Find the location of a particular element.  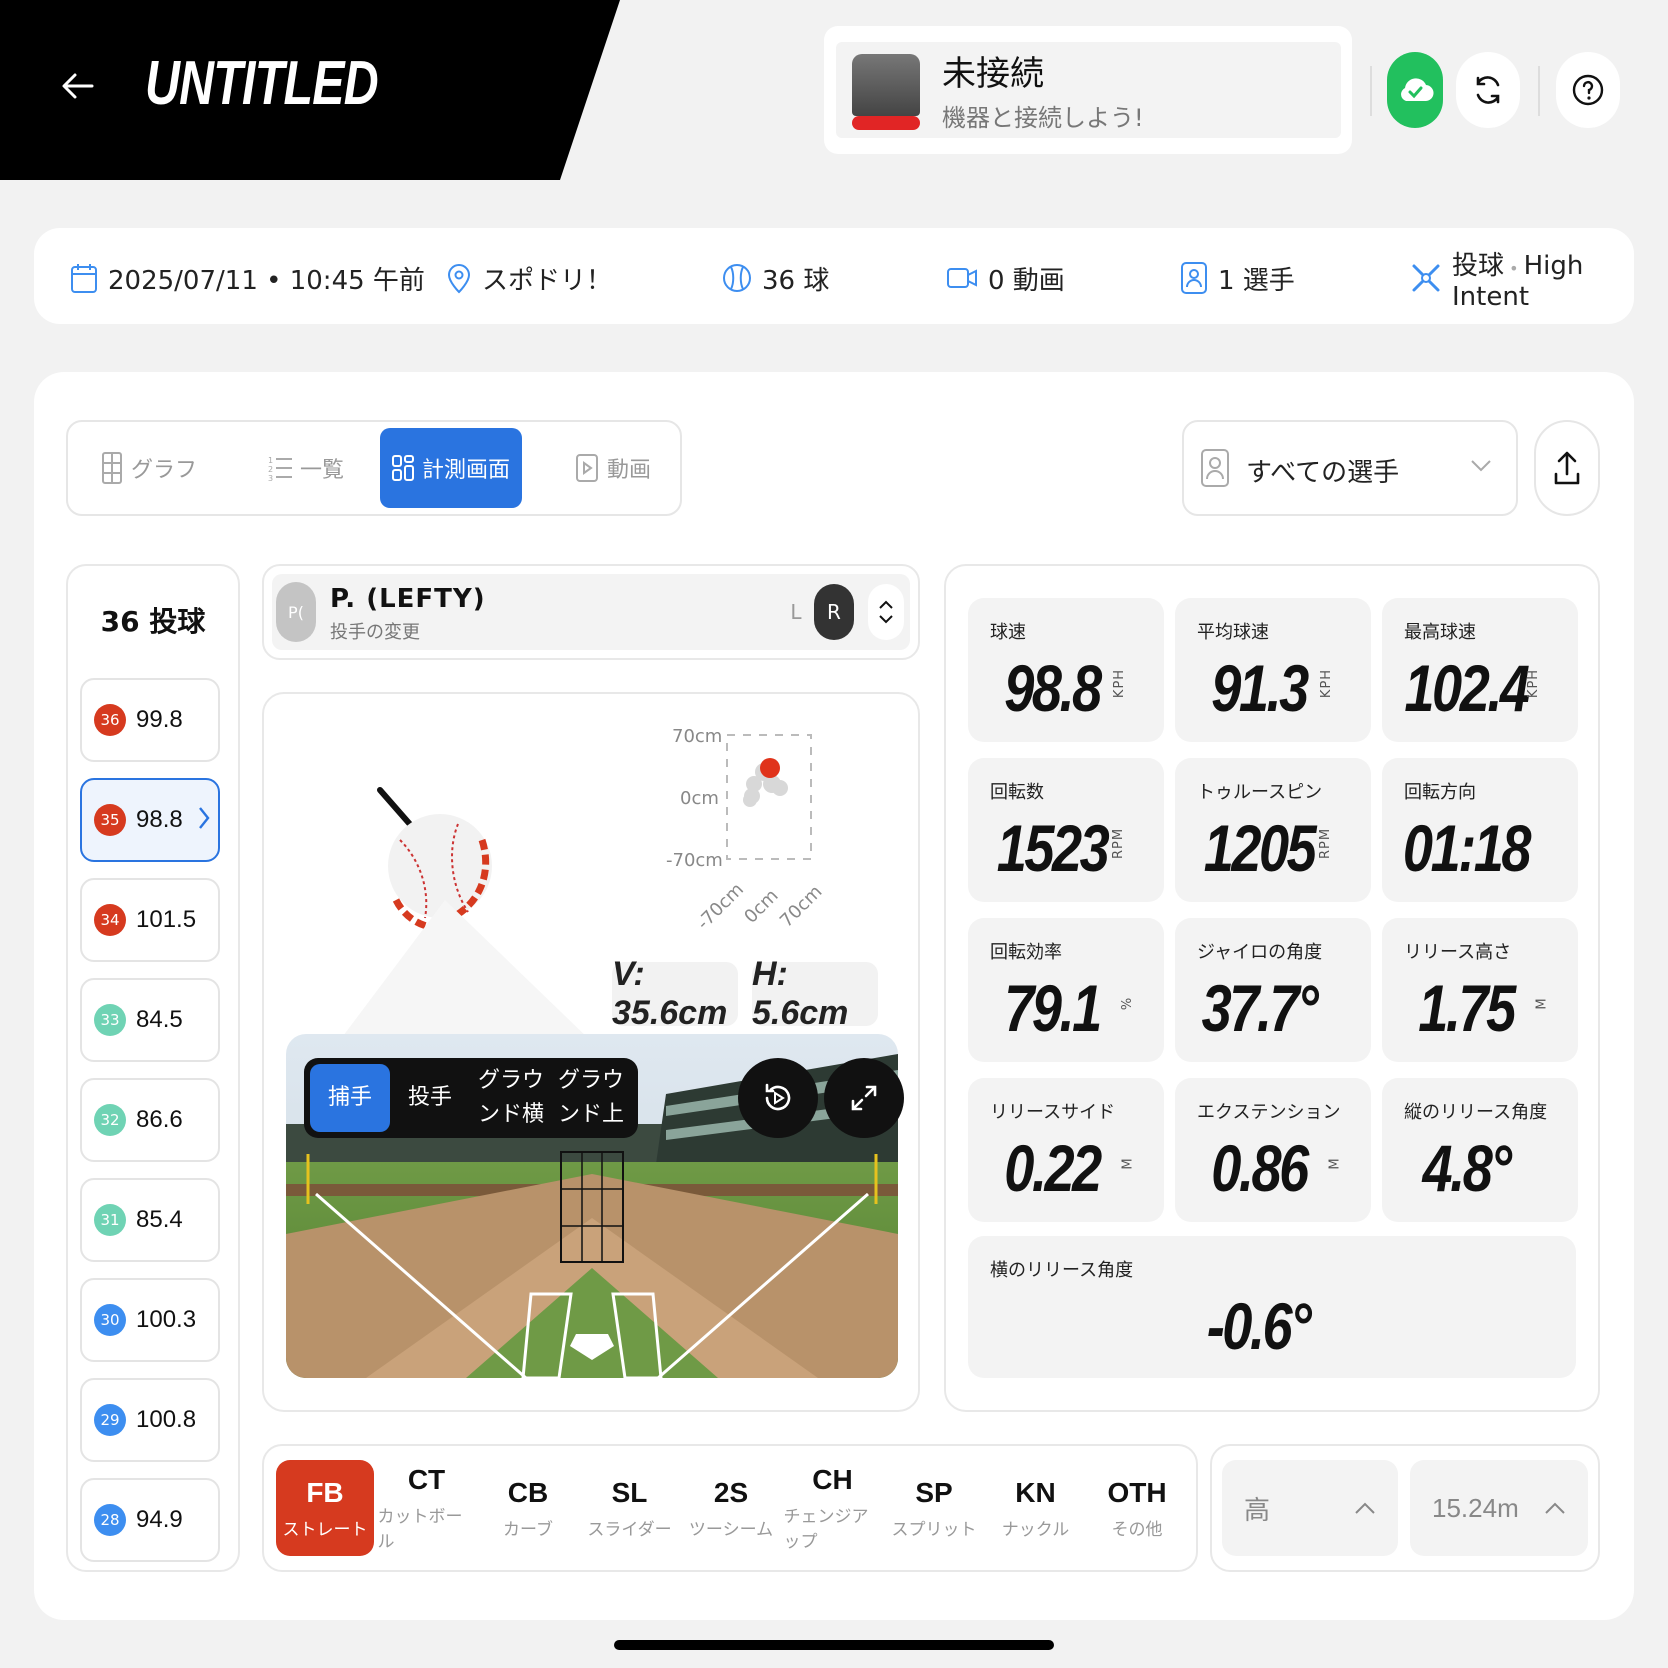

pitch-number-badge: 36 is located at coordinates (110, 720).